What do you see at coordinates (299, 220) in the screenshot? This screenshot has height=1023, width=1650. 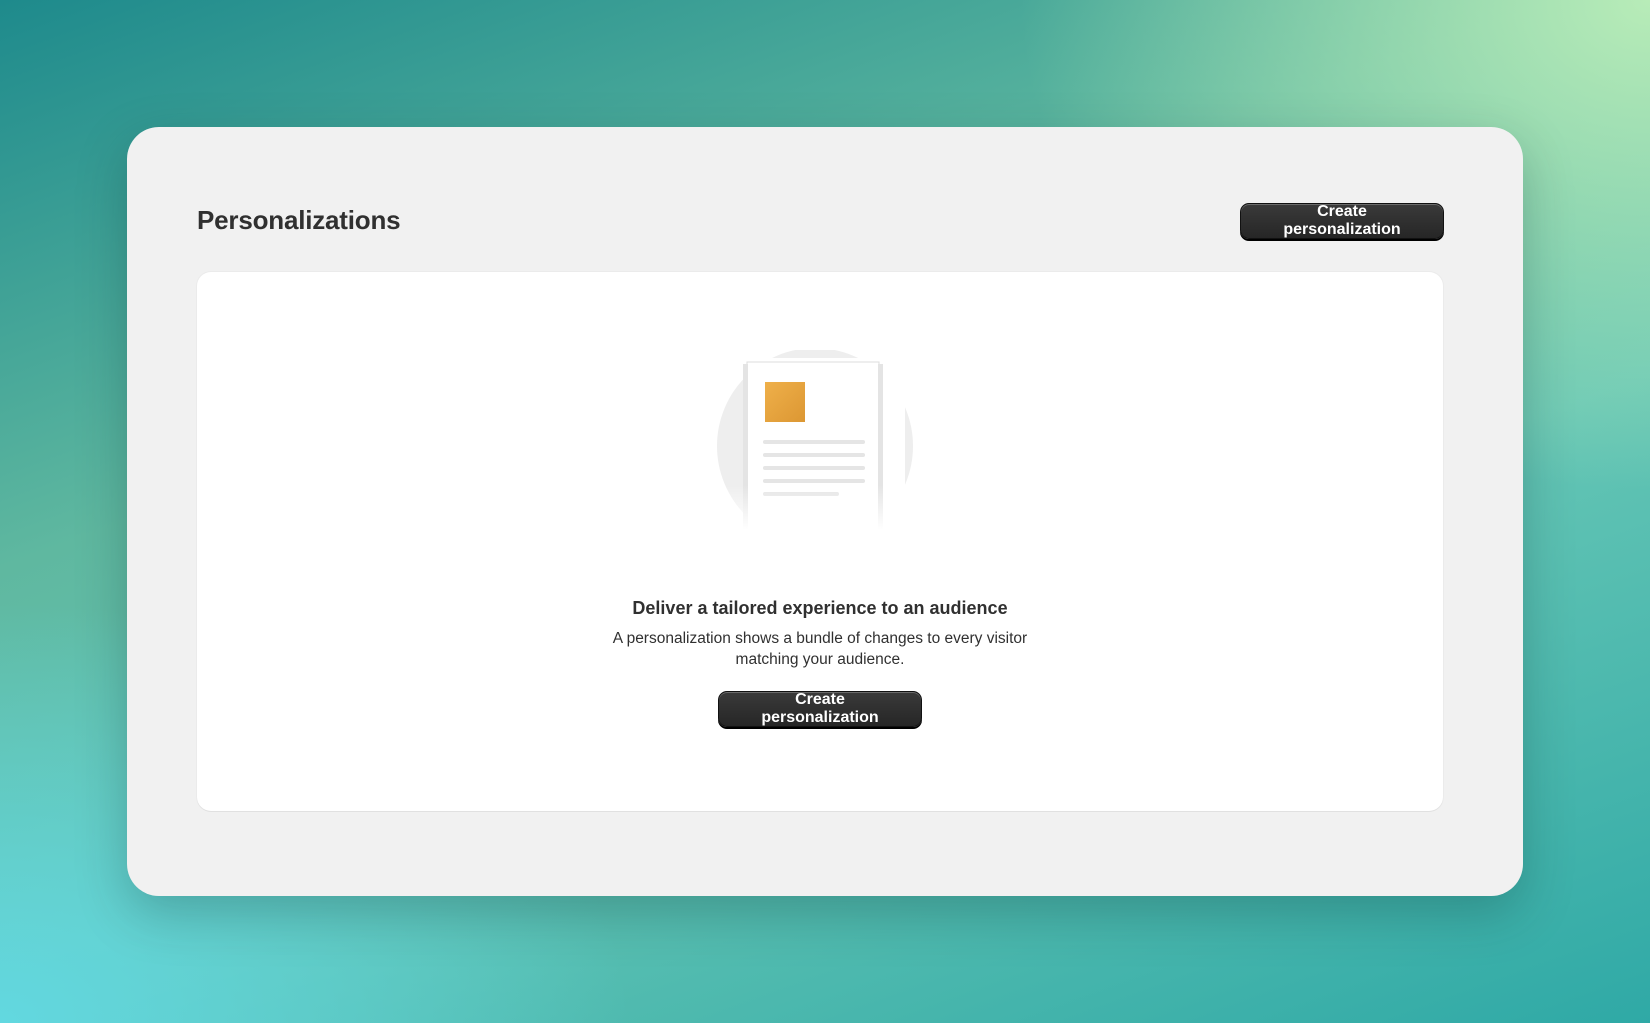 I see `page-title: Personalizations` at bounding box center [299, 220].